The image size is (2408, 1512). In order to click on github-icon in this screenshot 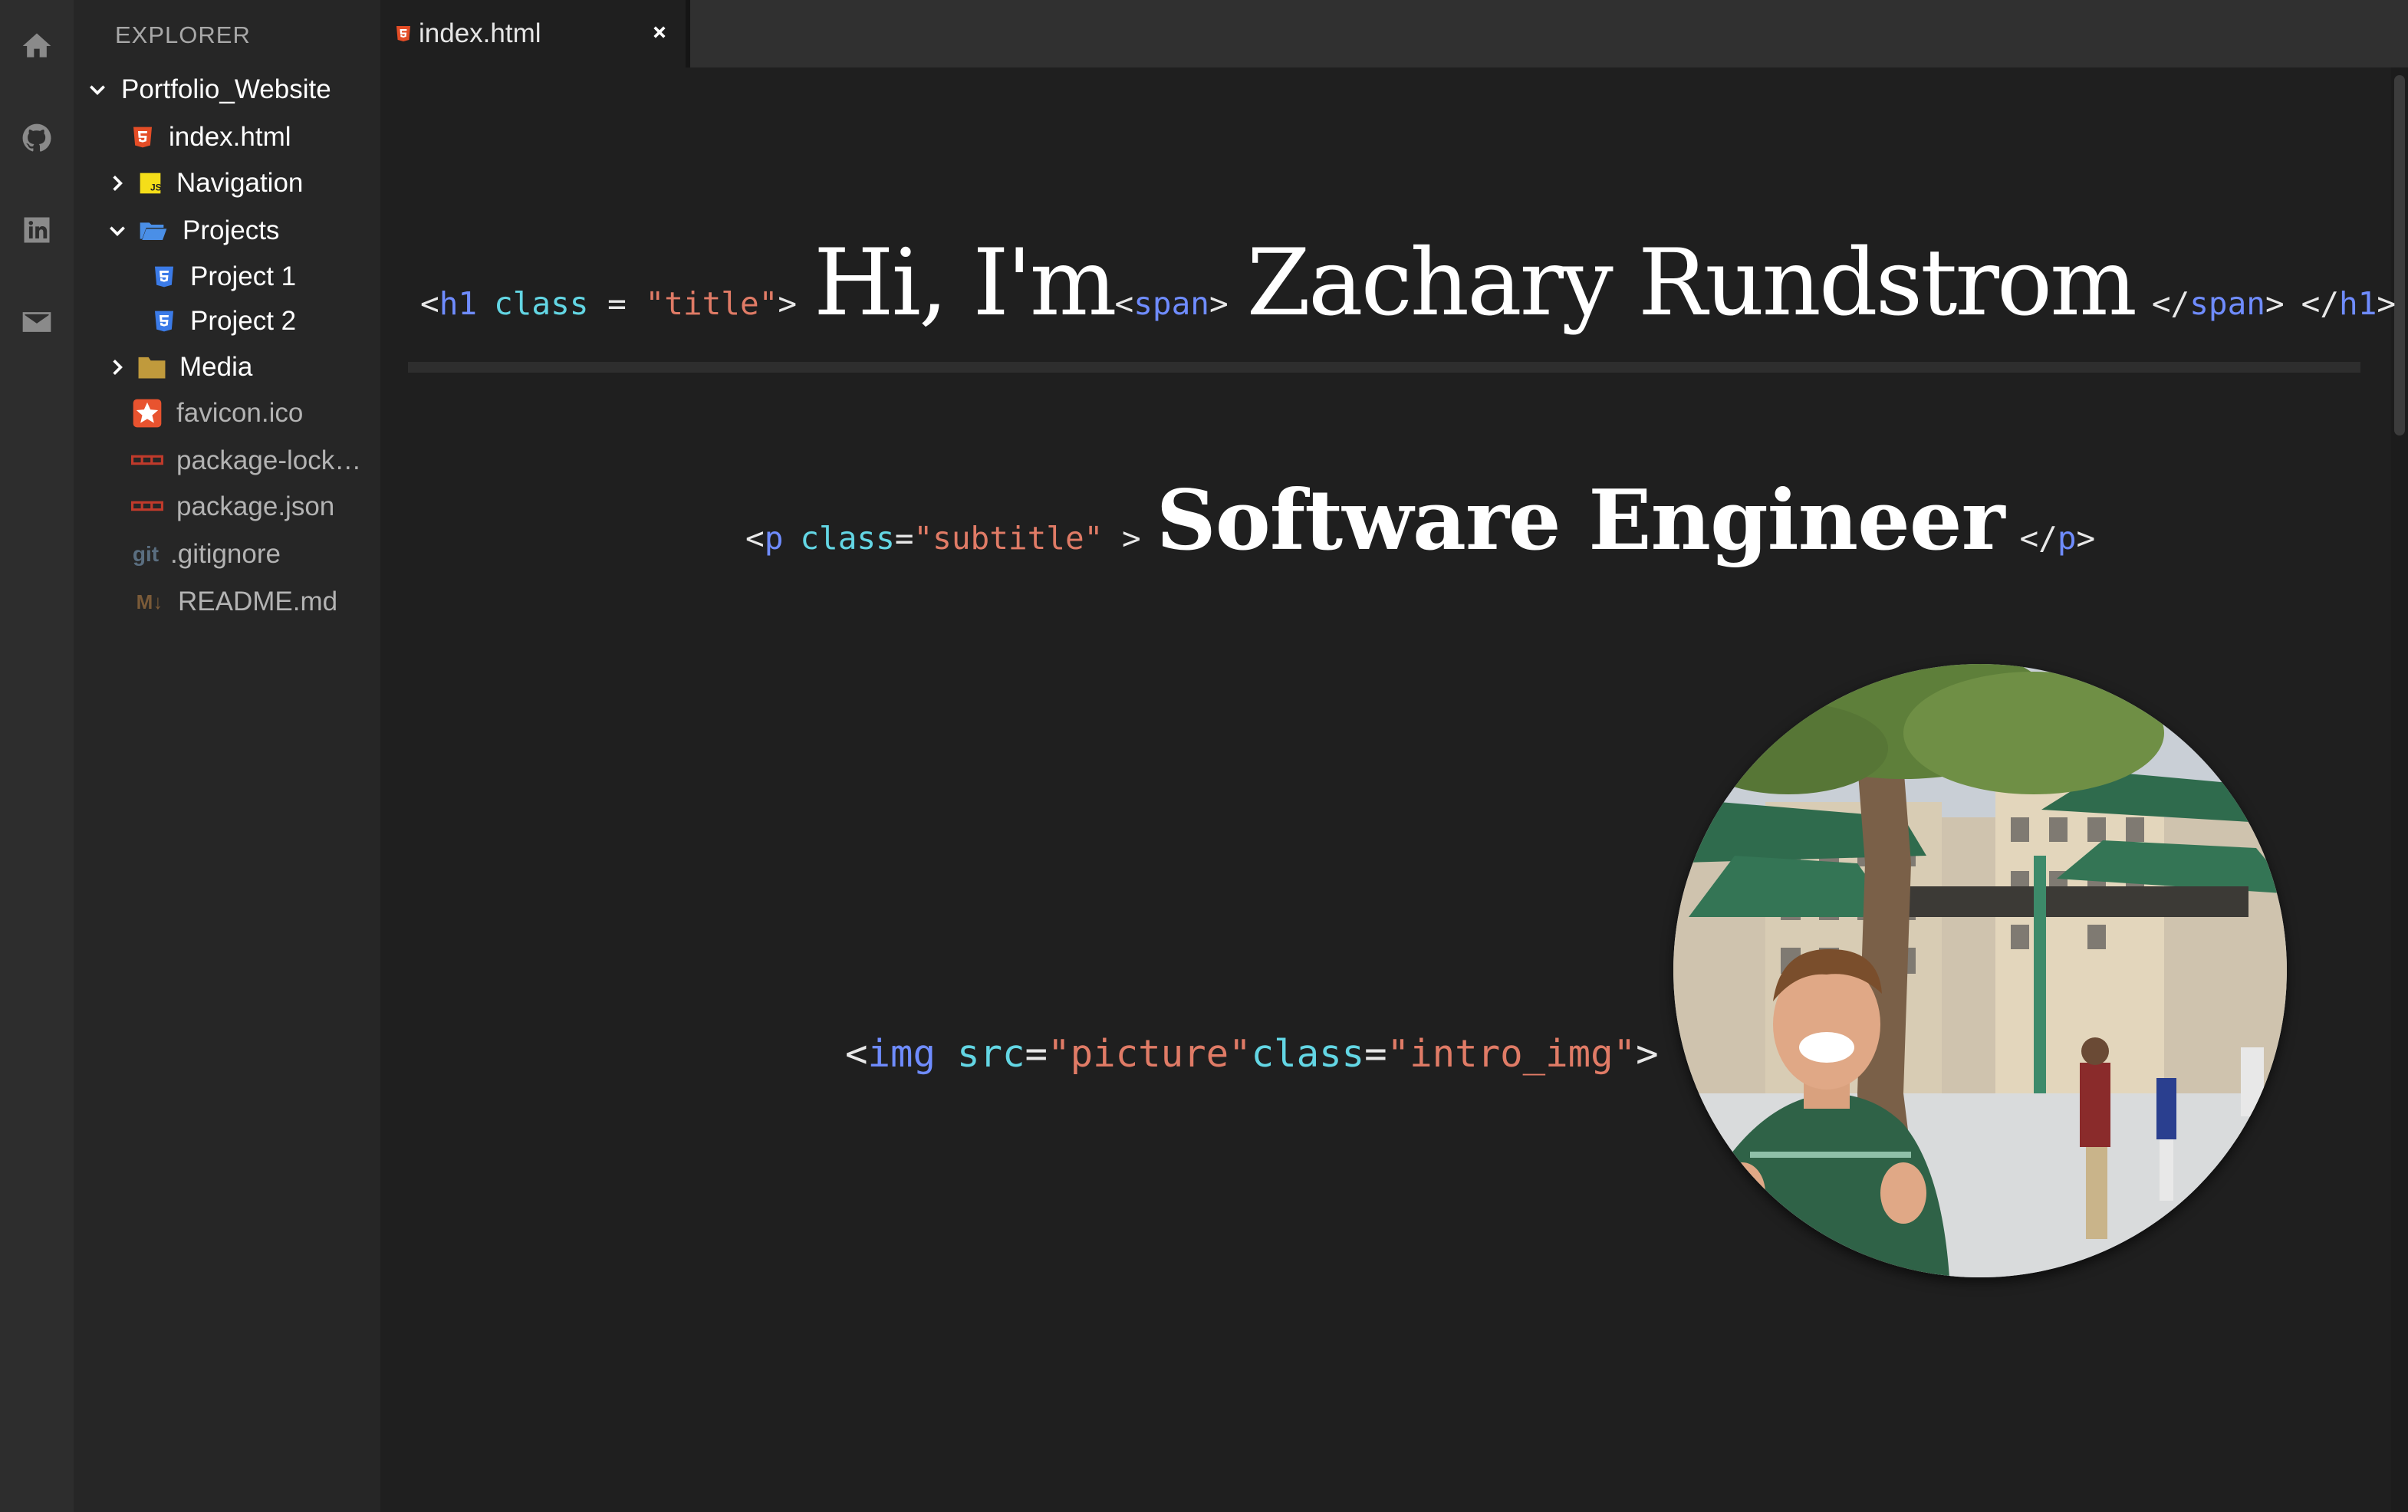, I will do `click(37, 138)`.